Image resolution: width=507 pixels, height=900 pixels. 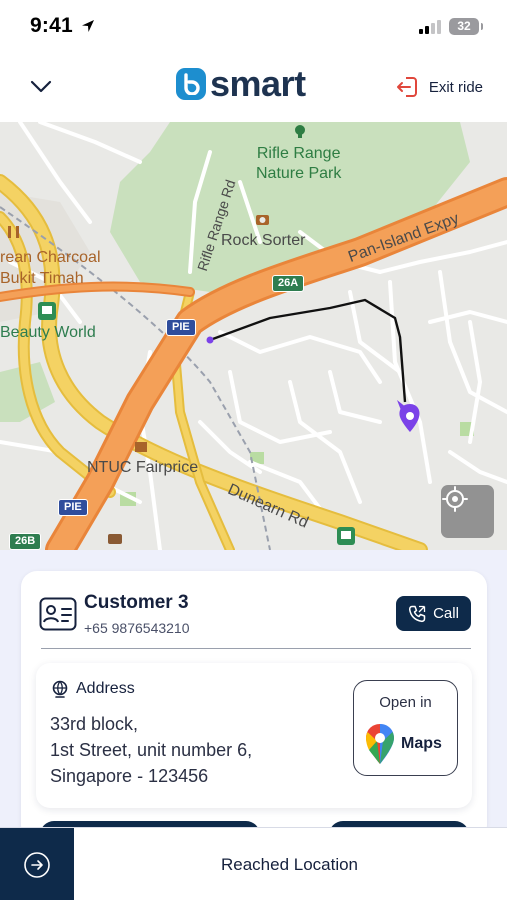 I want to click on status-left: 9:41, so click(x=63, y=26).